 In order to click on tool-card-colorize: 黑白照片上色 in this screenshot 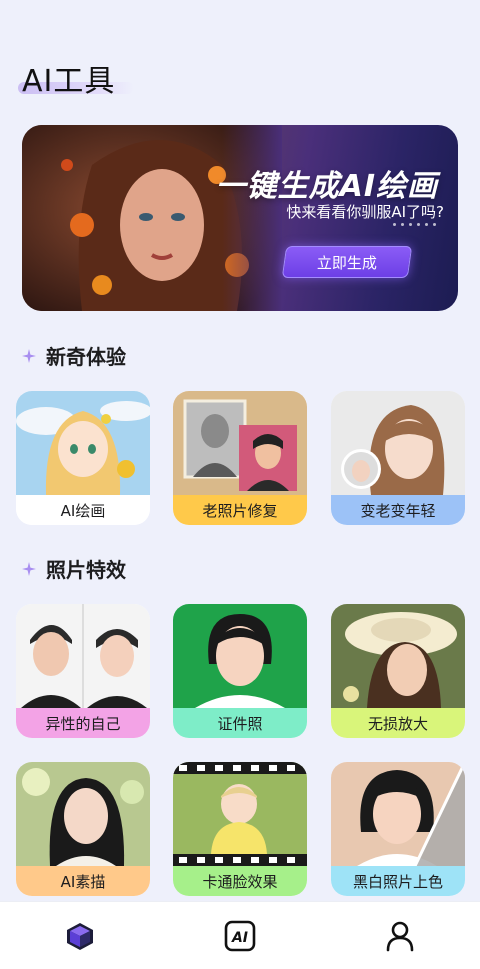, I will do `click(398, 829)`.